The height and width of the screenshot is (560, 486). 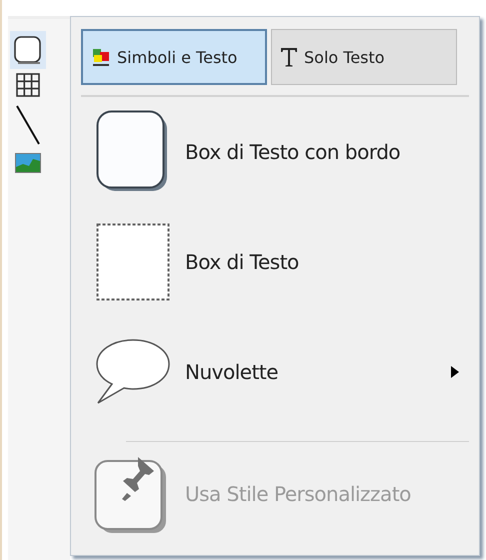 What do you see at coordinates (28, 85) in the screenshot?
I see `grid-icon` at bounding box center [28, 85].